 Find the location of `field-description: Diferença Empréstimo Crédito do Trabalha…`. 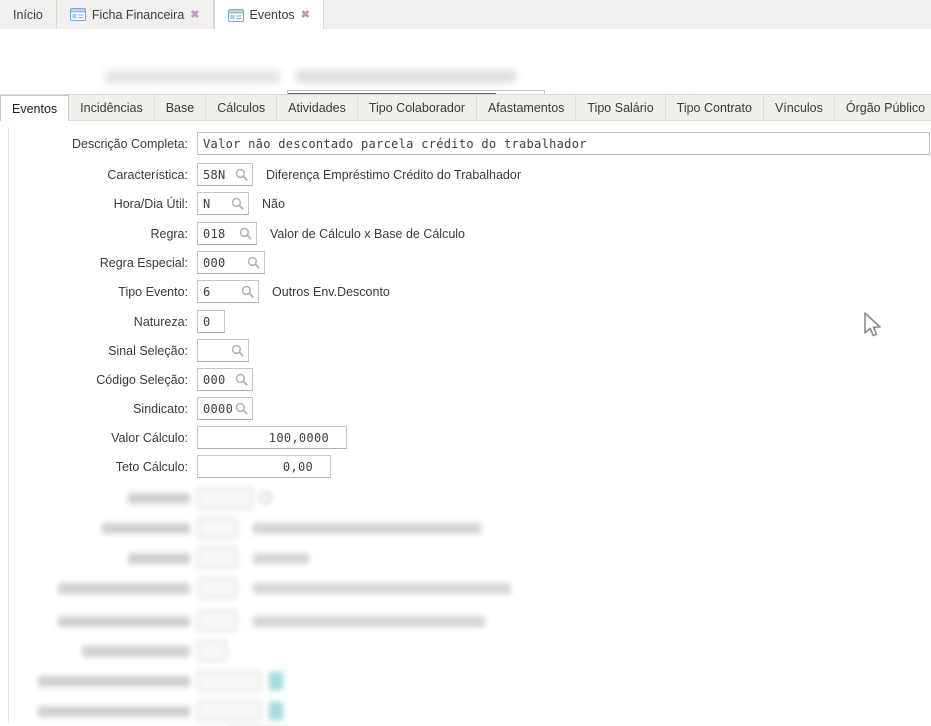

field-description: Diferença Empréstimo Crédito do Trabalha… is located at coordinates (393, 174).